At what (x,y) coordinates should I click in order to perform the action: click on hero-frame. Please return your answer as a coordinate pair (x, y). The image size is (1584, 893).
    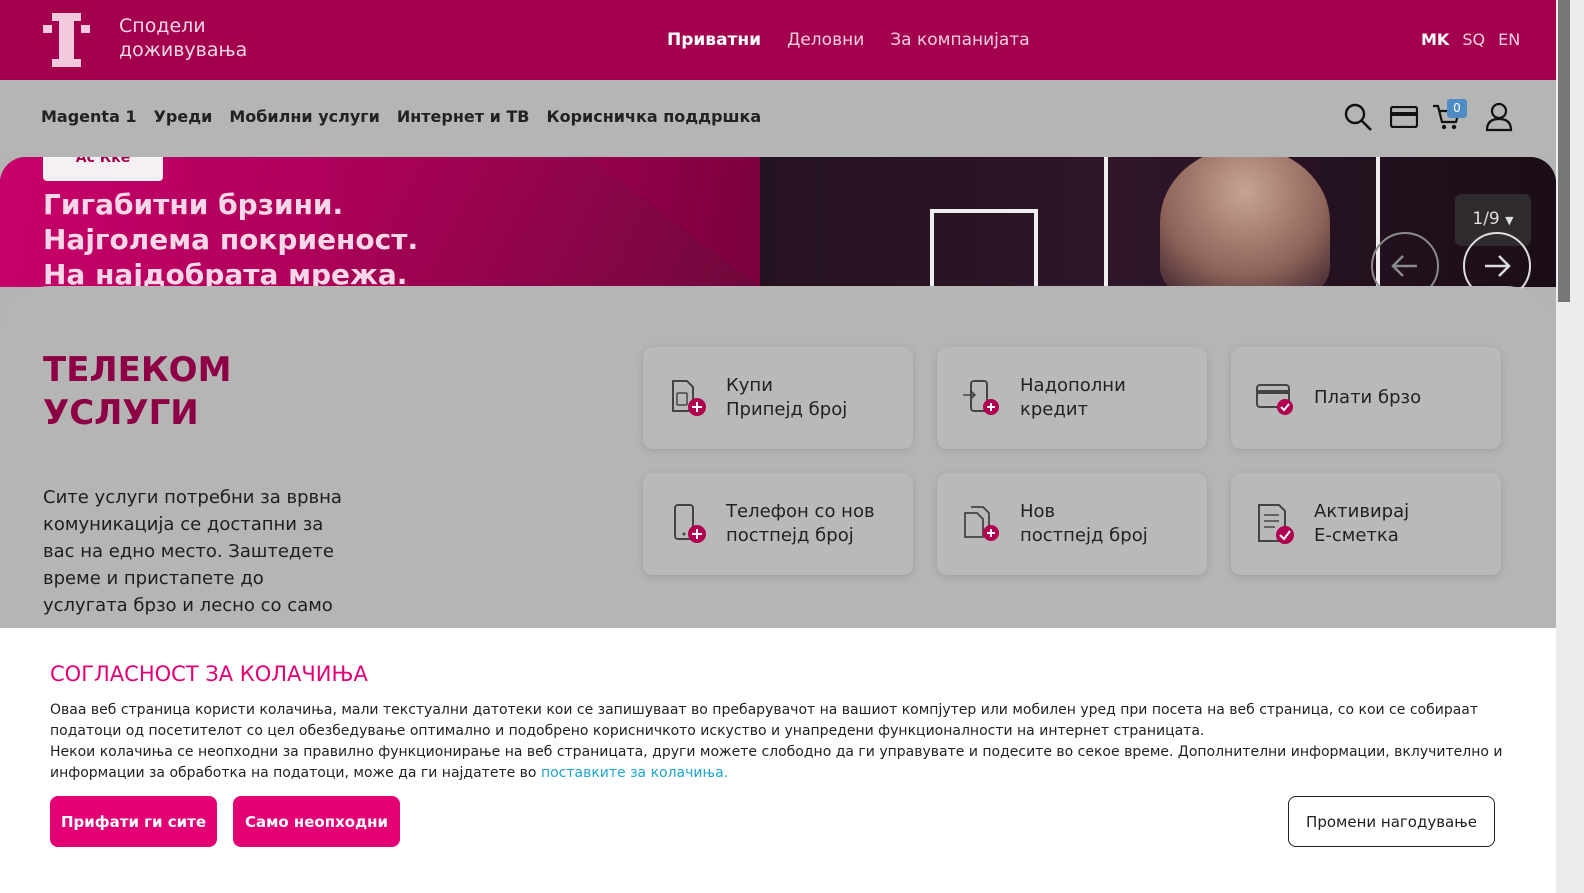
    Looking at the image, I should click on (984, 248).